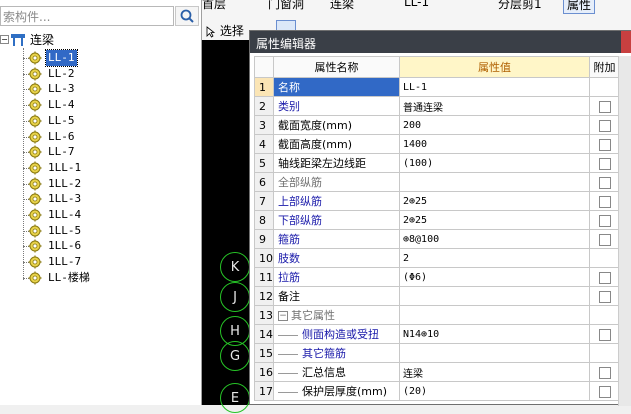 The width and height of the screenshot is (631, 414). What do you see at coordinates (494, 334) in the screenshot?
I see `property-value: N14⊕10` at bounding box center [494, 334].